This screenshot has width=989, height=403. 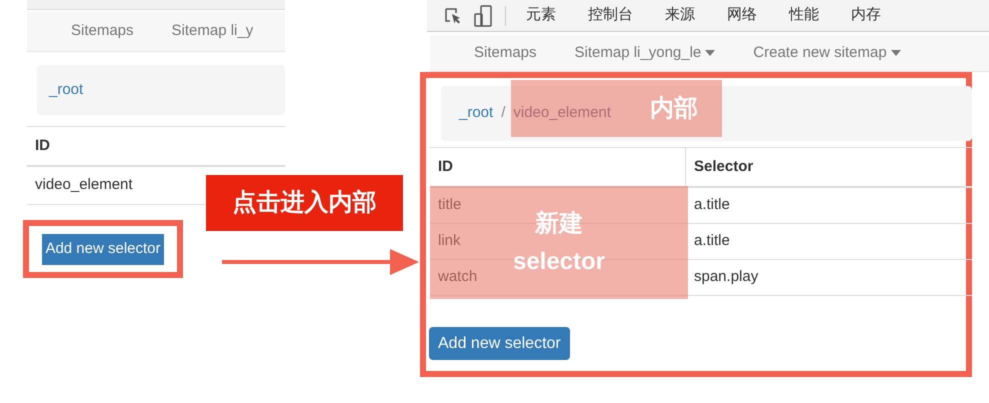 What do you see at coordinates (449, 241) in the screenshot?
I see `table-cell-text: link` at bounding box center [449, 241].